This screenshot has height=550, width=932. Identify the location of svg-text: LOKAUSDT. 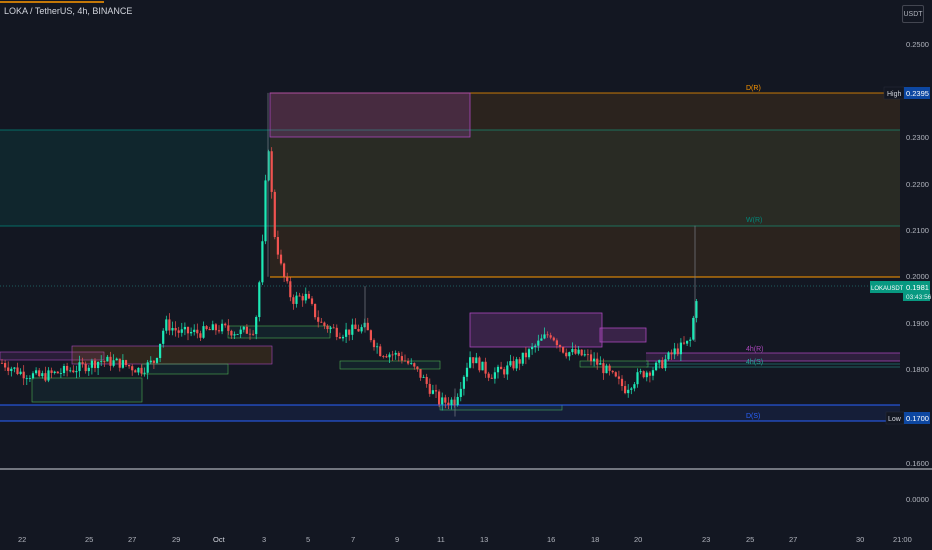
(887, 289).